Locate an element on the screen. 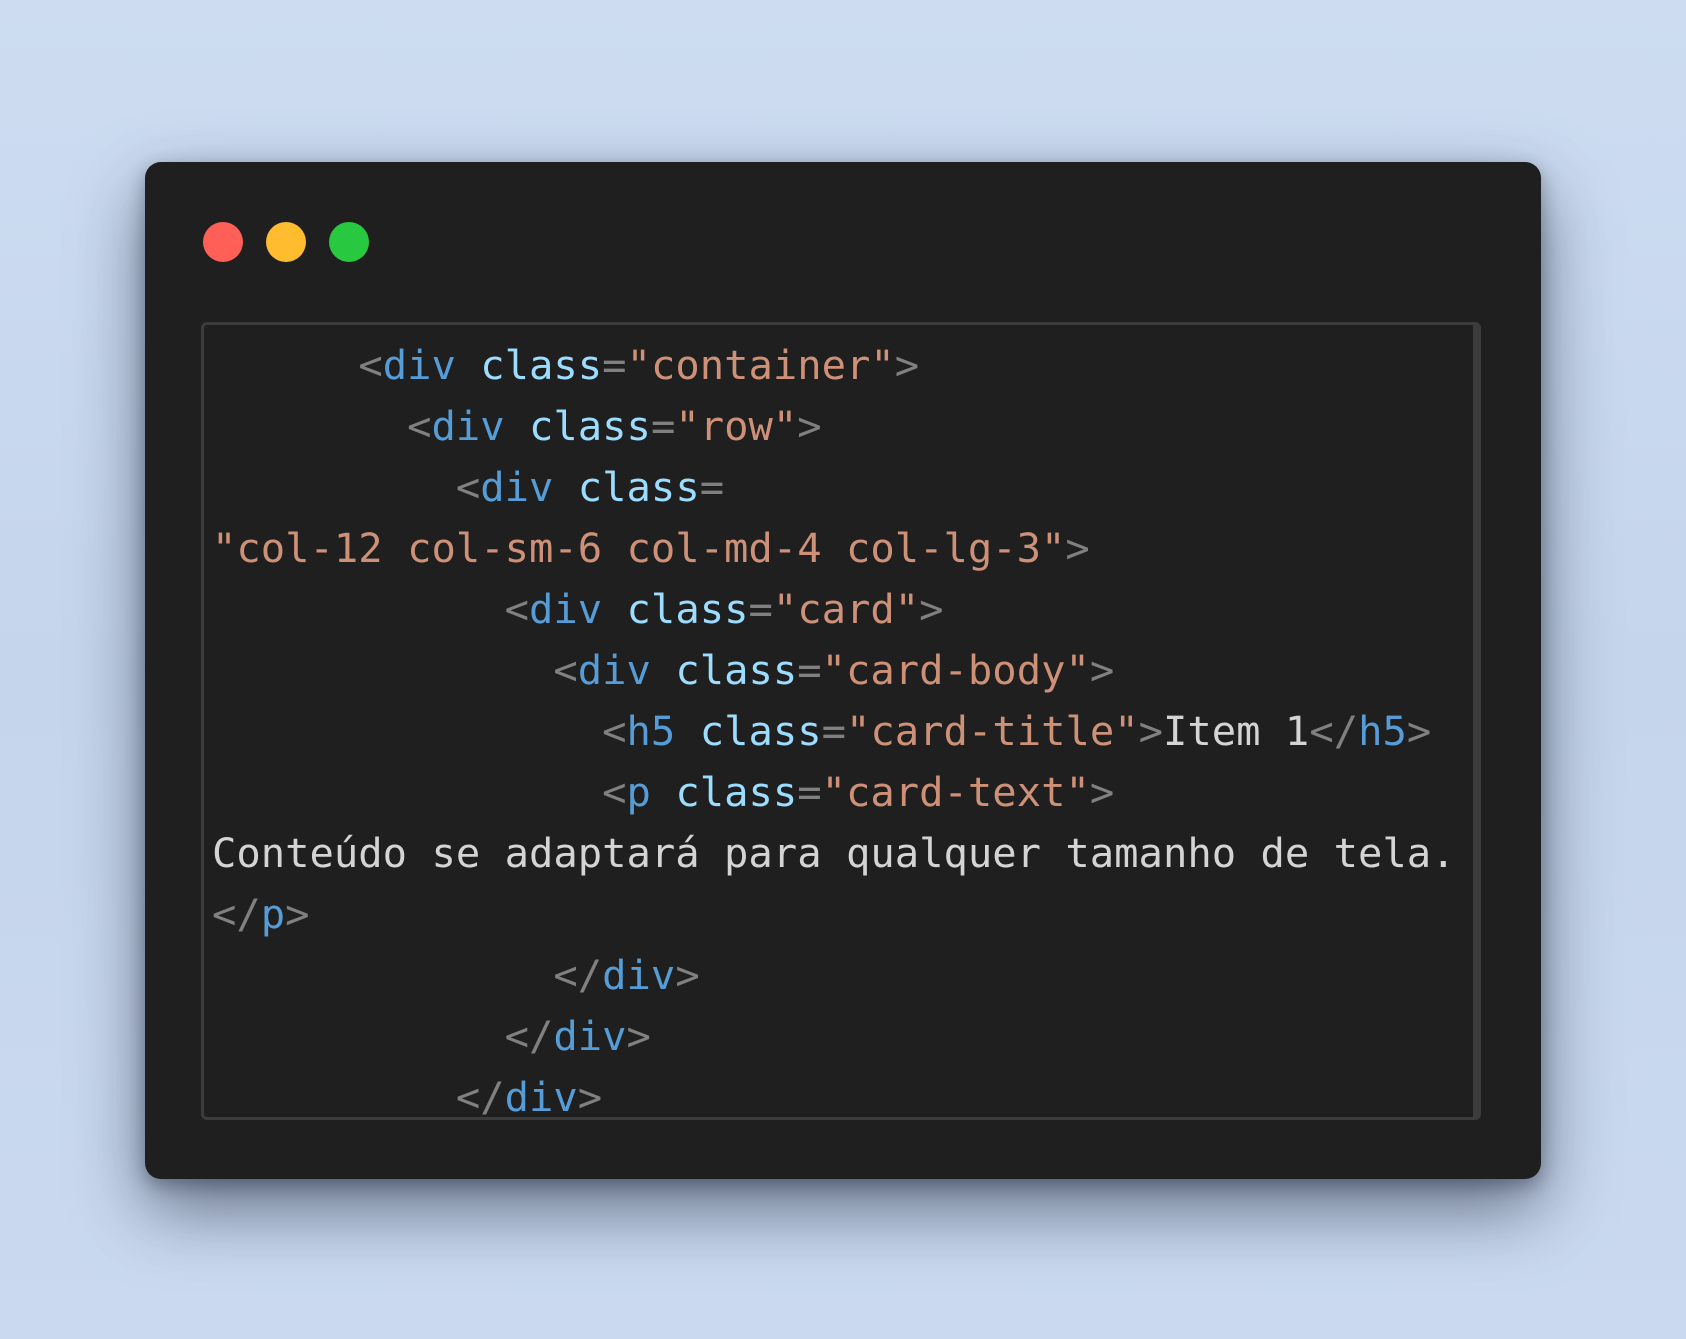 The width and height of the screenshot is (1686, 1339). code-token-str: "card" is located at coordinates (846, 609).